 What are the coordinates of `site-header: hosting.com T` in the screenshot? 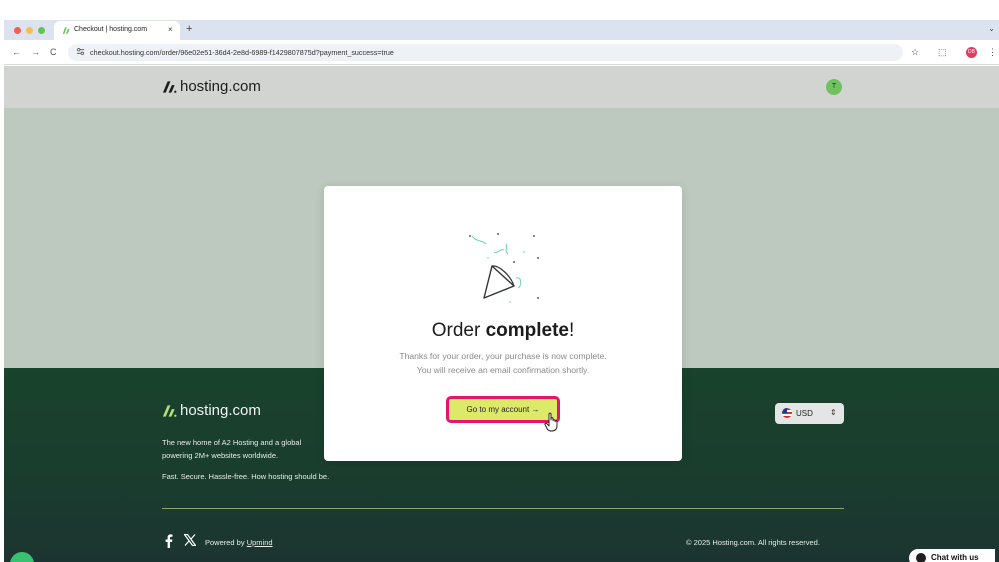 It's located at (501, 87).